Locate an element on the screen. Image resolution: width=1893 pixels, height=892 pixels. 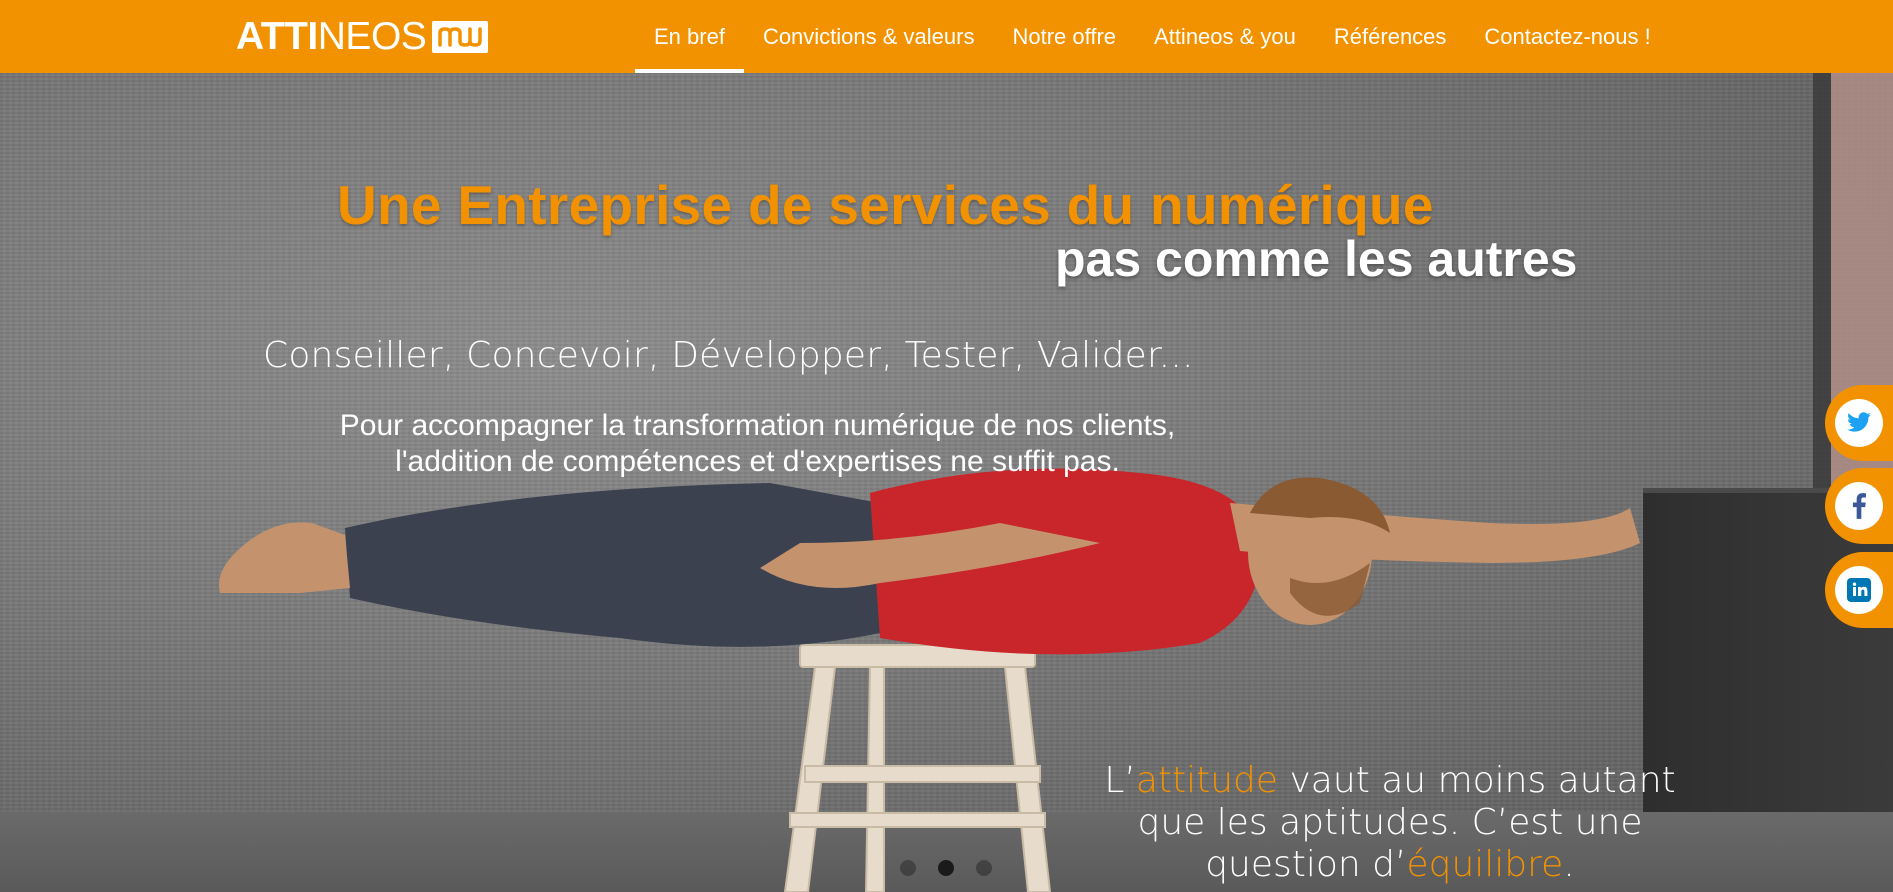
facebook-icon is located at coordinates (1859, 506).